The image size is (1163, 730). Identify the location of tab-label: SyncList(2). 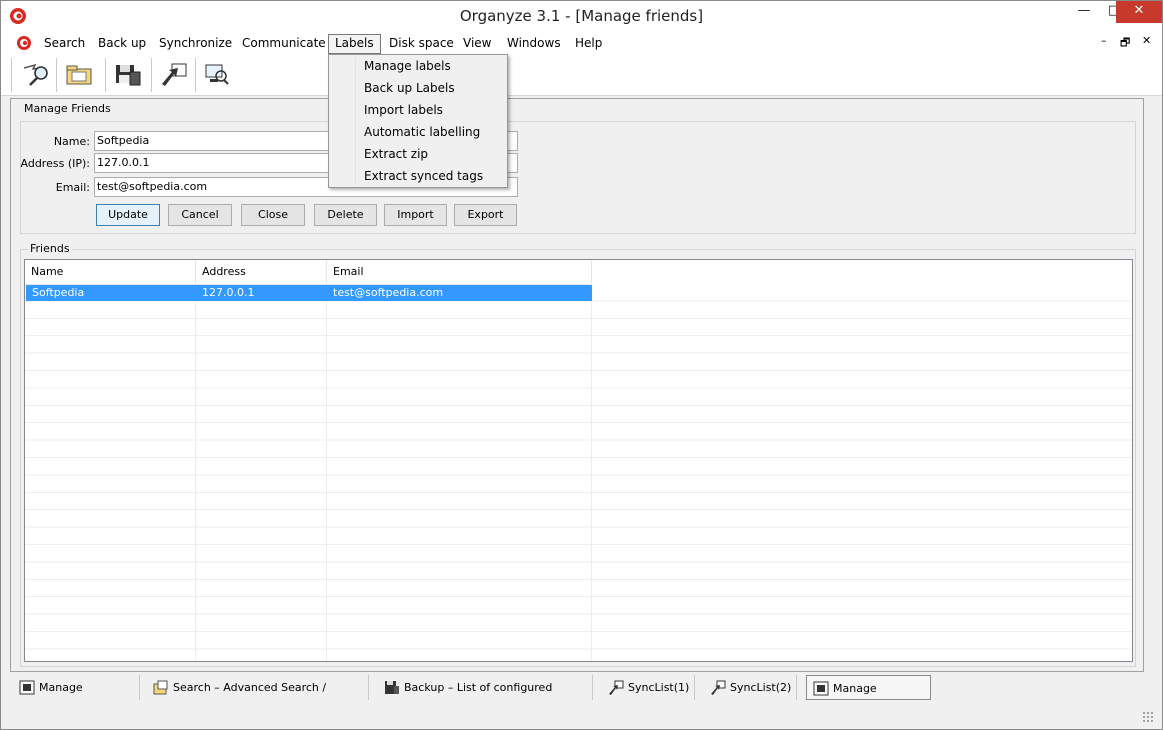
(761, 687).